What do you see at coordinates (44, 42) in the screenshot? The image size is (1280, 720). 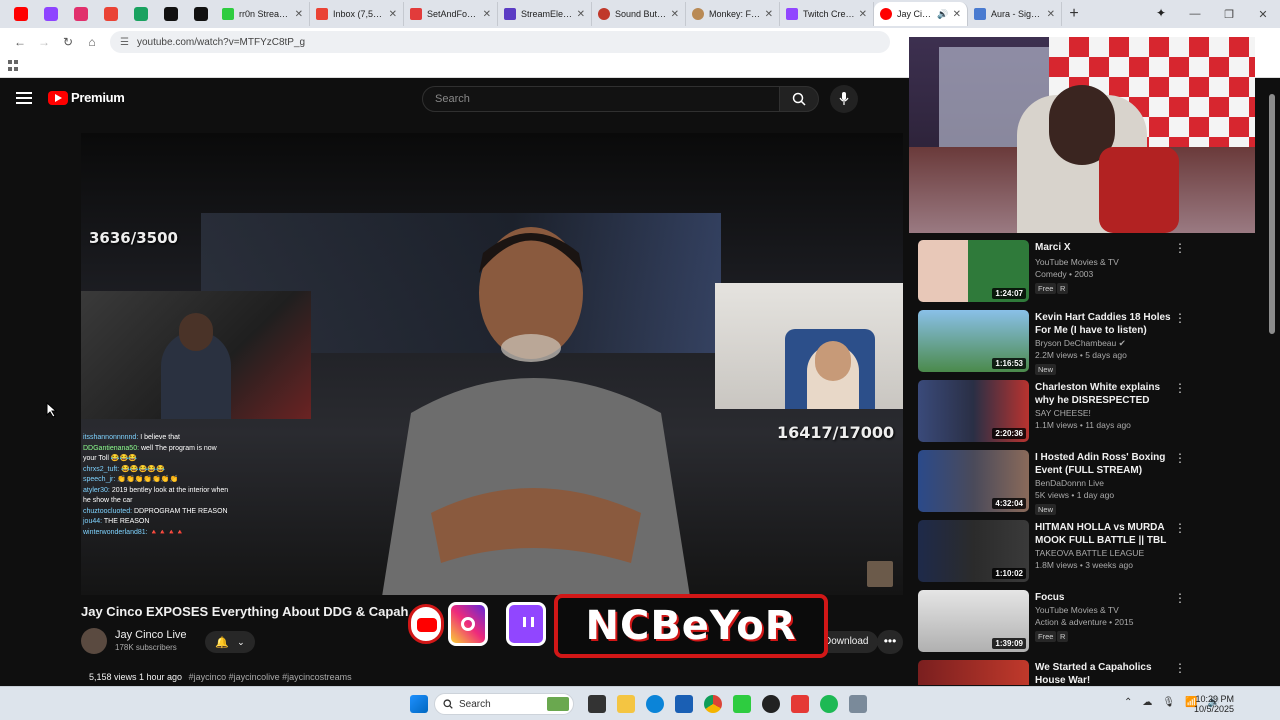 I see `forward-icon: →` at bounding box center [44, 42].